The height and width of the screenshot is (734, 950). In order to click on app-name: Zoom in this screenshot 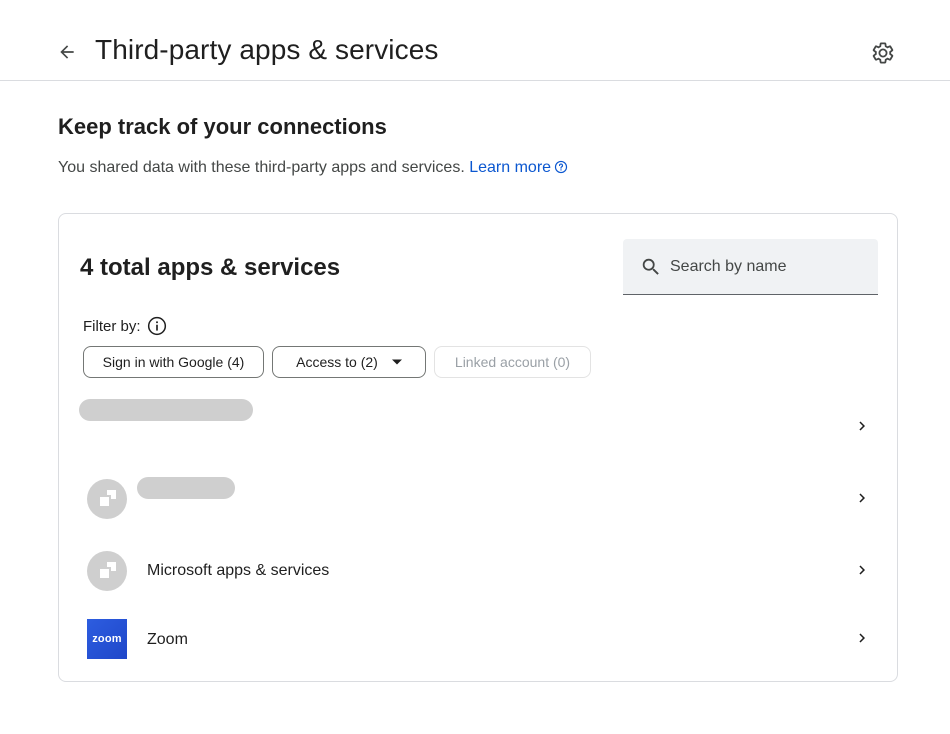, I will do `click(167, 639)`.